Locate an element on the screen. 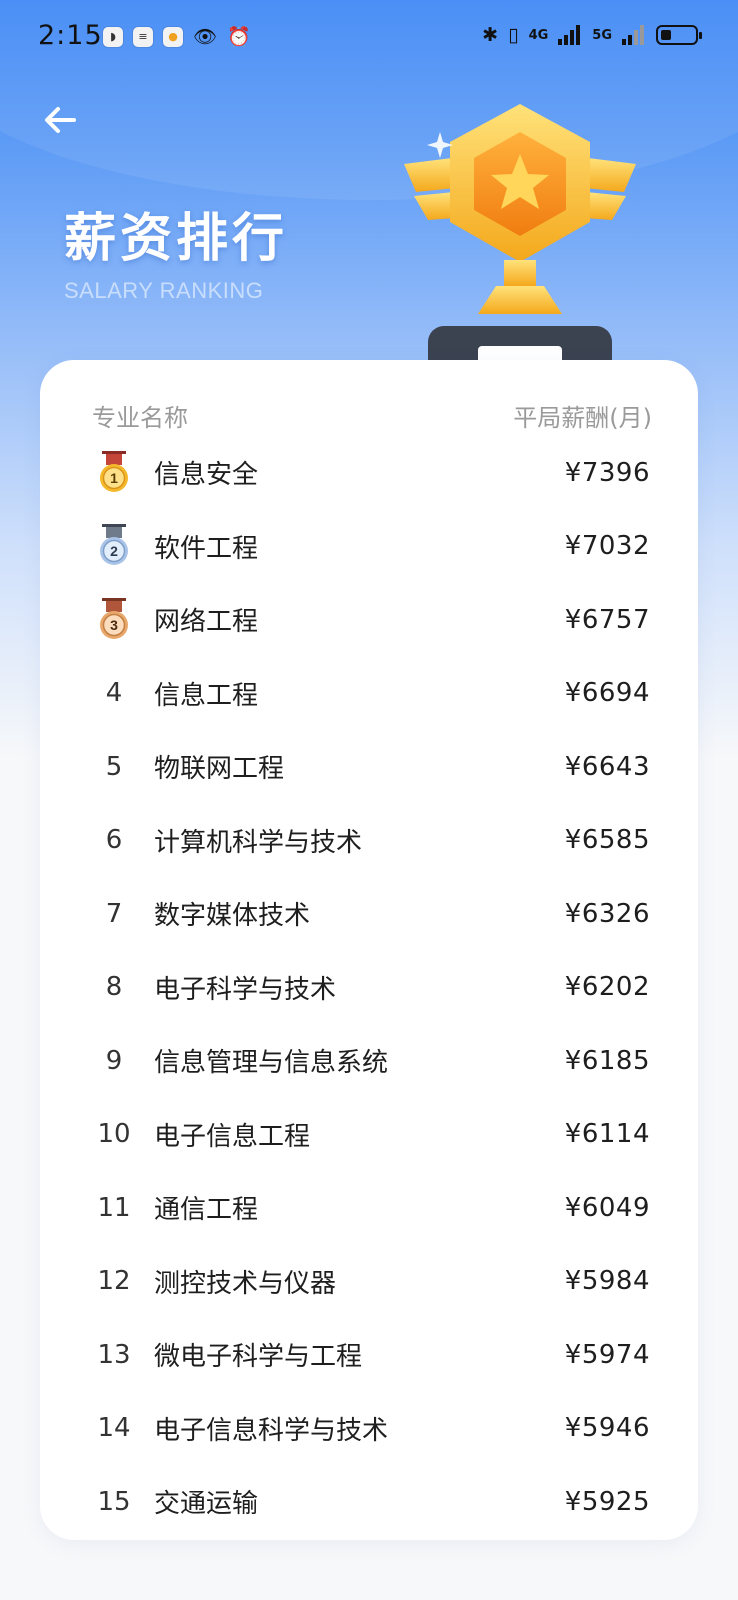  back-arrow-icon is located at coordinates (60, 120).